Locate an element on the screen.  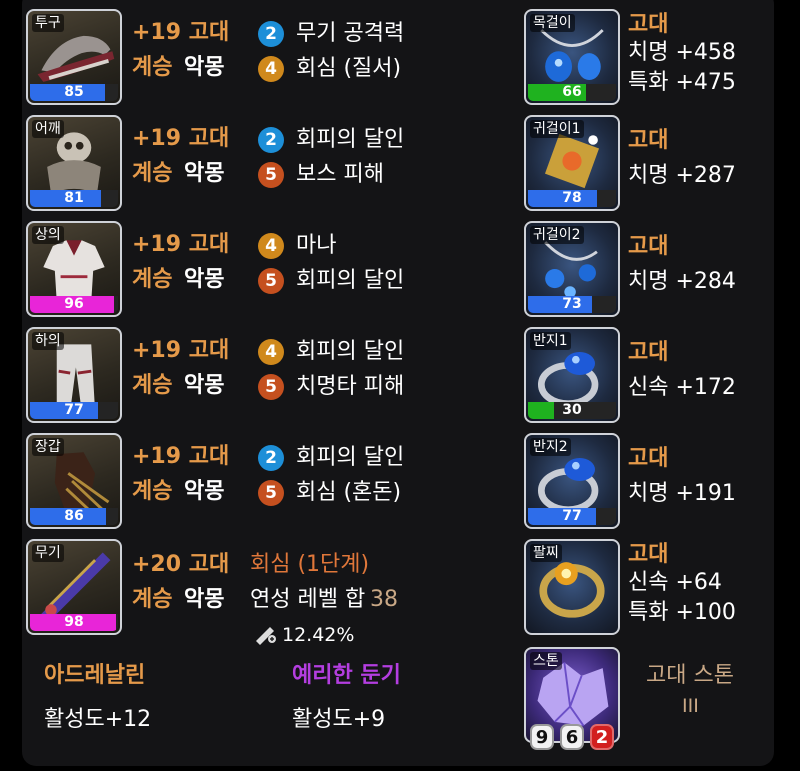
accessory-stat: 신속 +172 is located at coordinates (682, 387).